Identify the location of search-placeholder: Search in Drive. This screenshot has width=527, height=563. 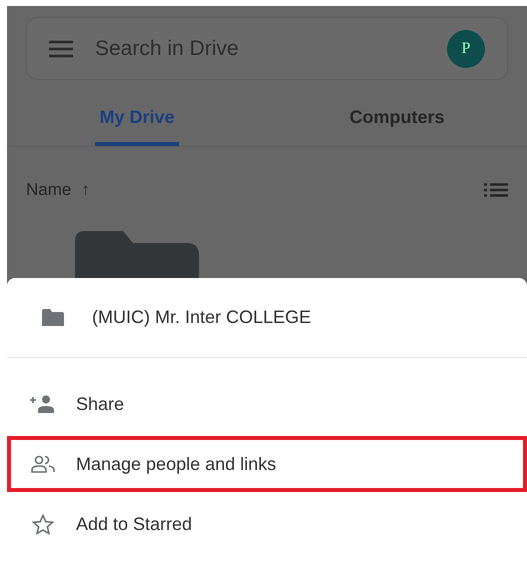
(167, 49).